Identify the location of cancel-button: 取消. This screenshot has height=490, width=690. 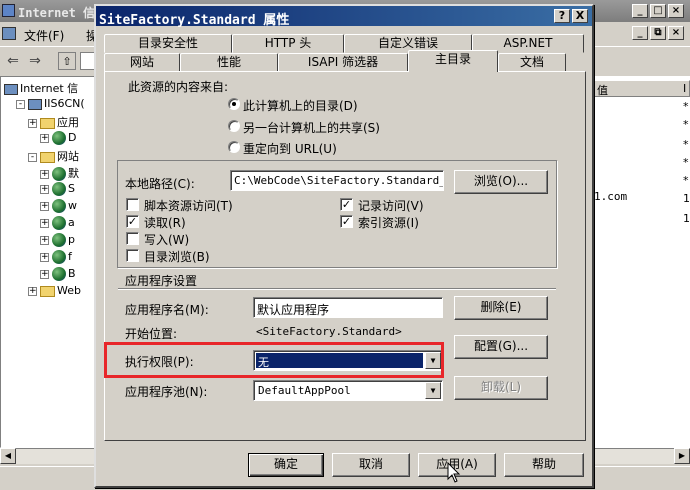
(371, 465).